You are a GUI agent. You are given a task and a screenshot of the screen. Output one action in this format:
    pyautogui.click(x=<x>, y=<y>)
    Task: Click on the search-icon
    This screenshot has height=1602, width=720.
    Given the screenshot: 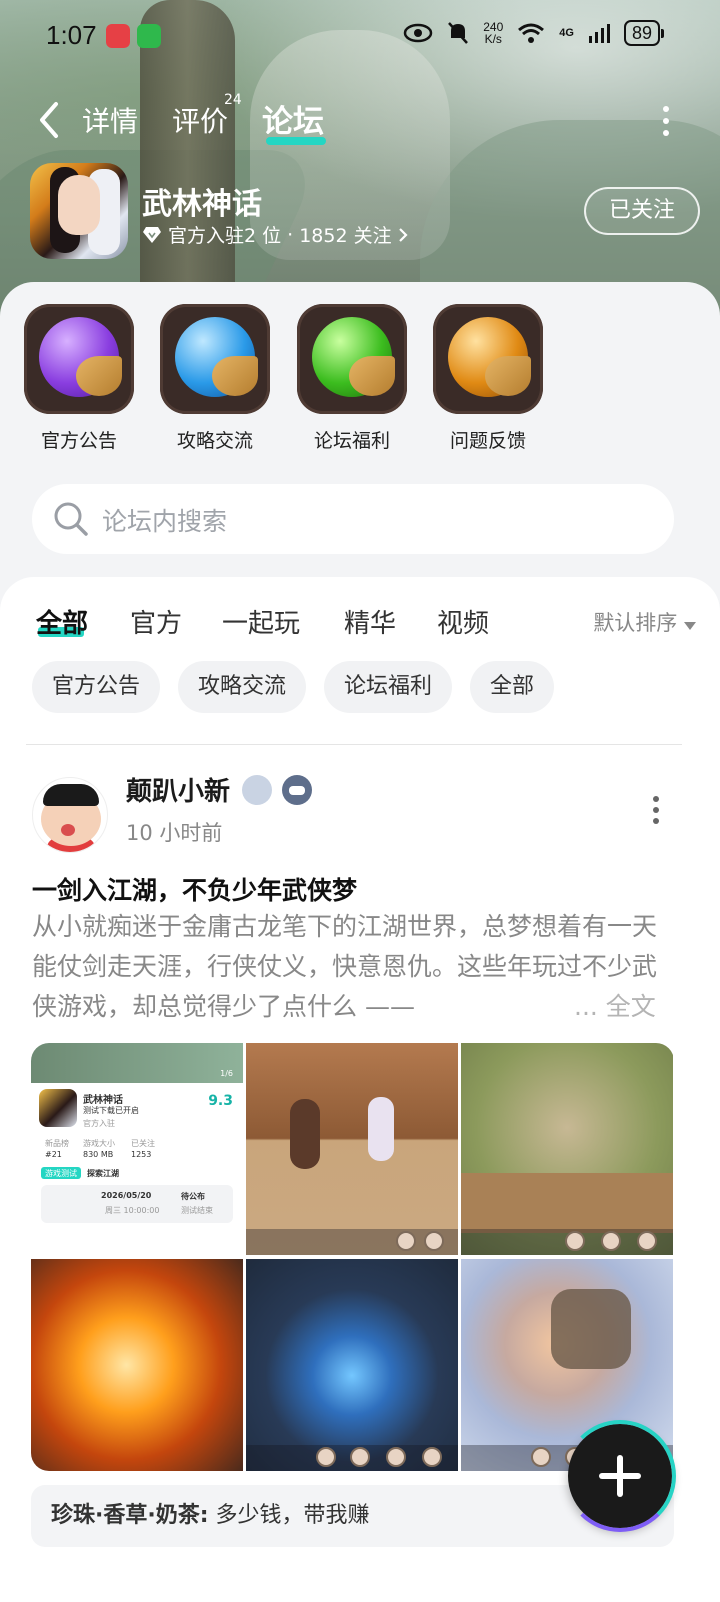 What is the action you would take?
    pyautogui.click(x=71, y=519)
    